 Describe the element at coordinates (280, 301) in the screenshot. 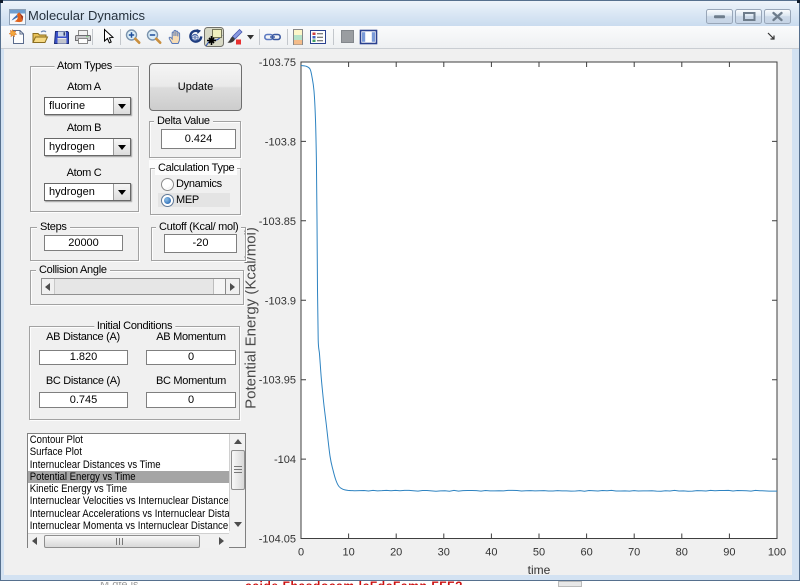

I see `svg-text: -103.9` at that location.